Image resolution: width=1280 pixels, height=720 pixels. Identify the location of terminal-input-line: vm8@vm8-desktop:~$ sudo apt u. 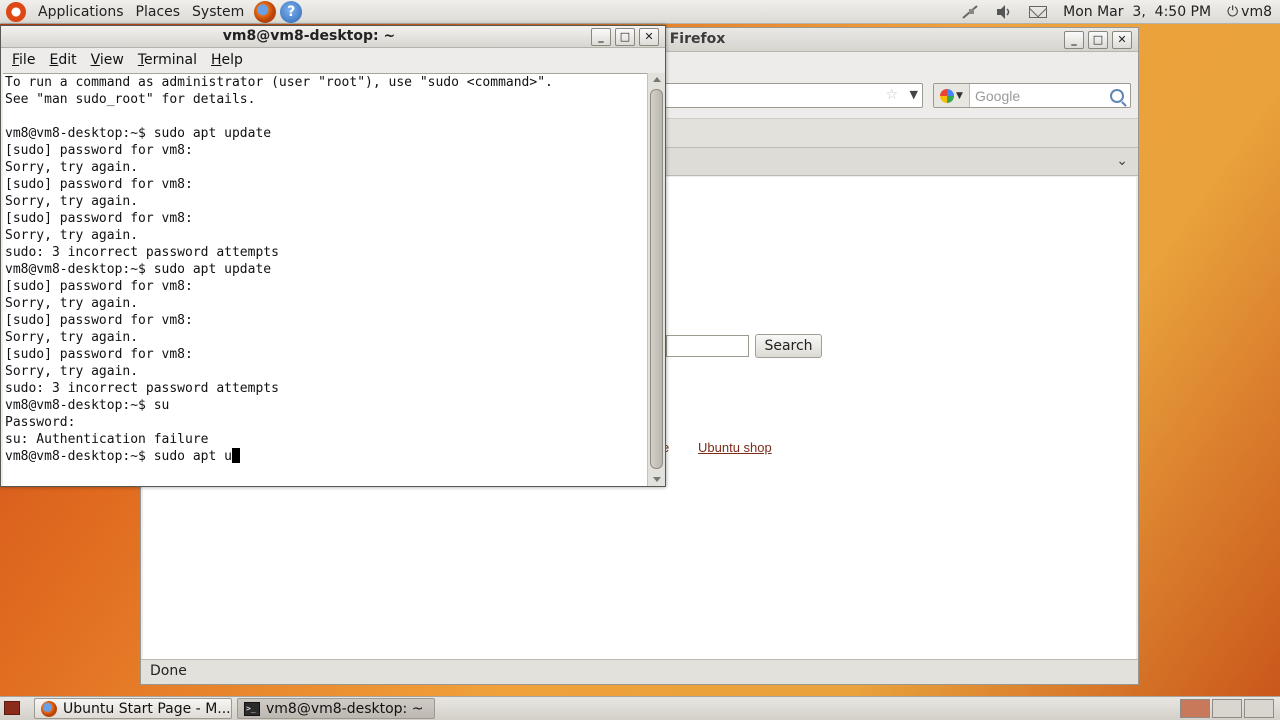
(279, 456).